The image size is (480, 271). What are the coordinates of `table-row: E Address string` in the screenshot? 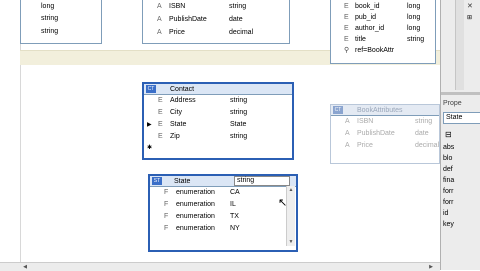 It's located at (218, 101).